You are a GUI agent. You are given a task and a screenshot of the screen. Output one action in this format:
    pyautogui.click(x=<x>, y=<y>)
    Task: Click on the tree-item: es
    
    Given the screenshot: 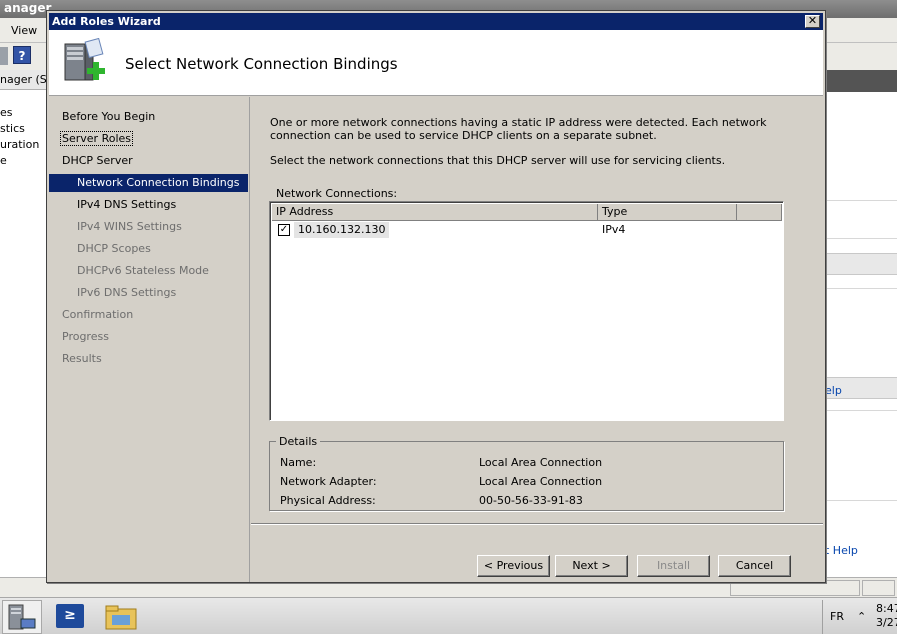 What is the action you would take?
    pyautogui.click(x=6, y=112)
    